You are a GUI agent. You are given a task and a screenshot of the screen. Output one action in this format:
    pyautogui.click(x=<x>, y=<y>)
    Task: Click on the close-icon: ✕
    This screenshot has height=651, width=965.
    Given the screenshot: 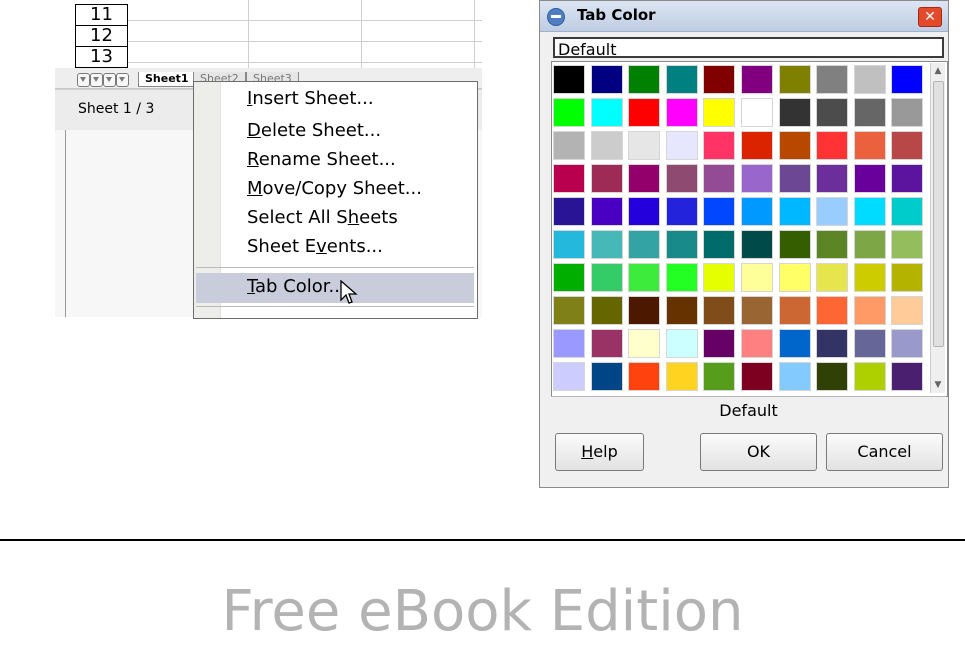 What is the action you would take?
    pyautogui.click(x=930, y=17)
    